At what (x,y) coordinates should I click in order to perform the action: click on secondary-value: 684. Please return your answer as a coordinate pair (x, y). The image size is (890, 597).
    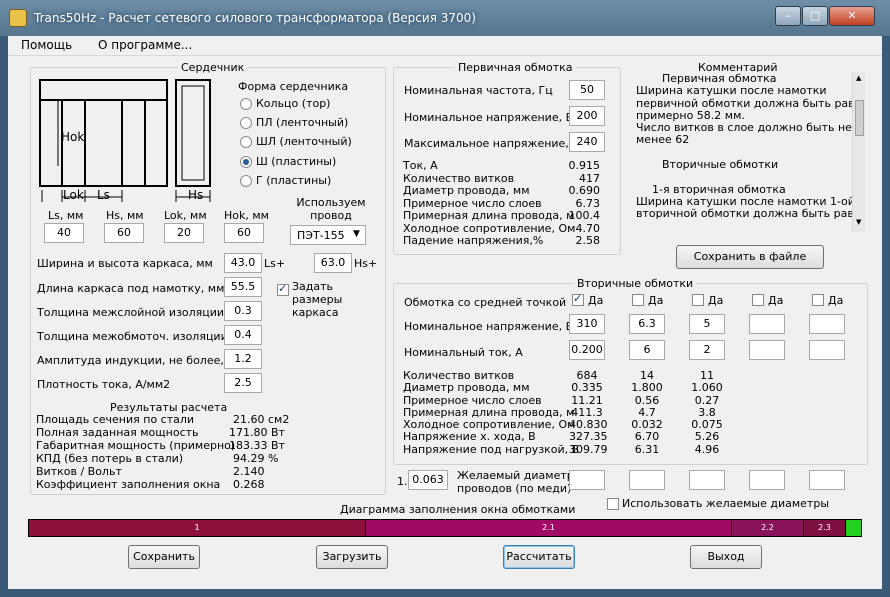
    Looking at the image, I should click on (587, 375).